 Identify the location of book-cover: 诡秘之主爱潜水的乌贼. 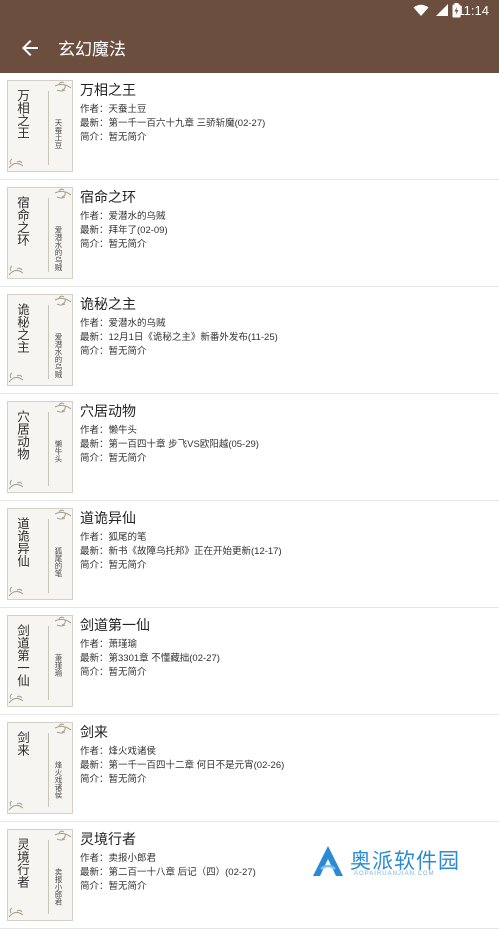
(40, 340).